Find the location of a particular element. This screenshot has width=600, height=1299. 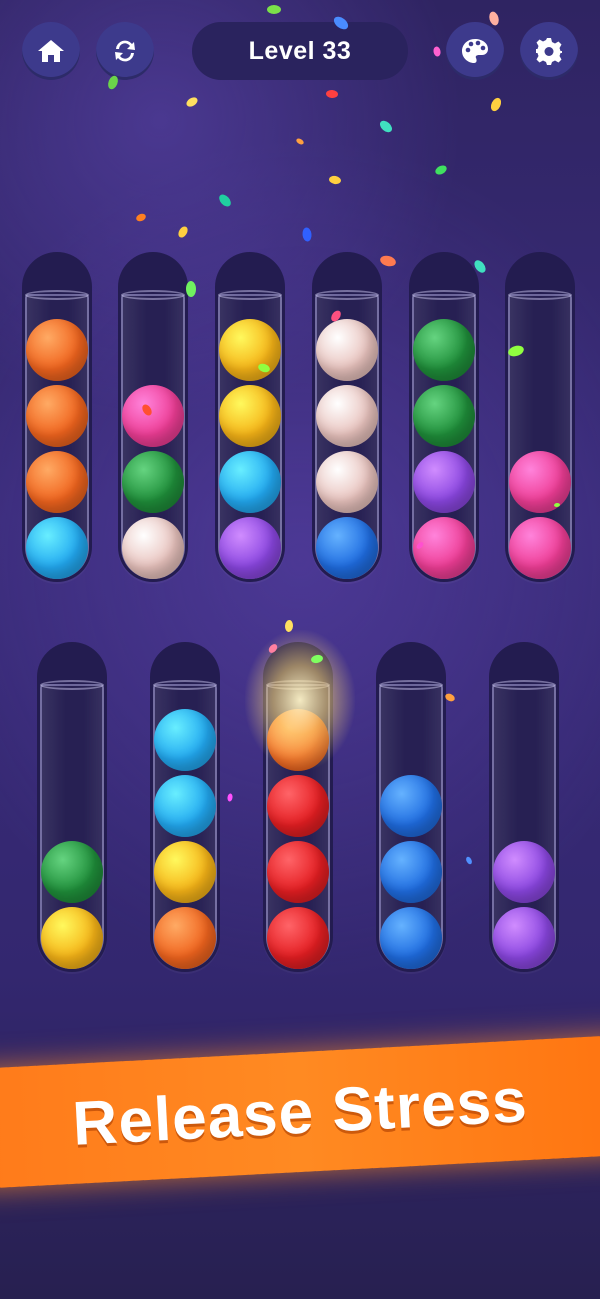

palette-icon is located at coordinates (475, 51).